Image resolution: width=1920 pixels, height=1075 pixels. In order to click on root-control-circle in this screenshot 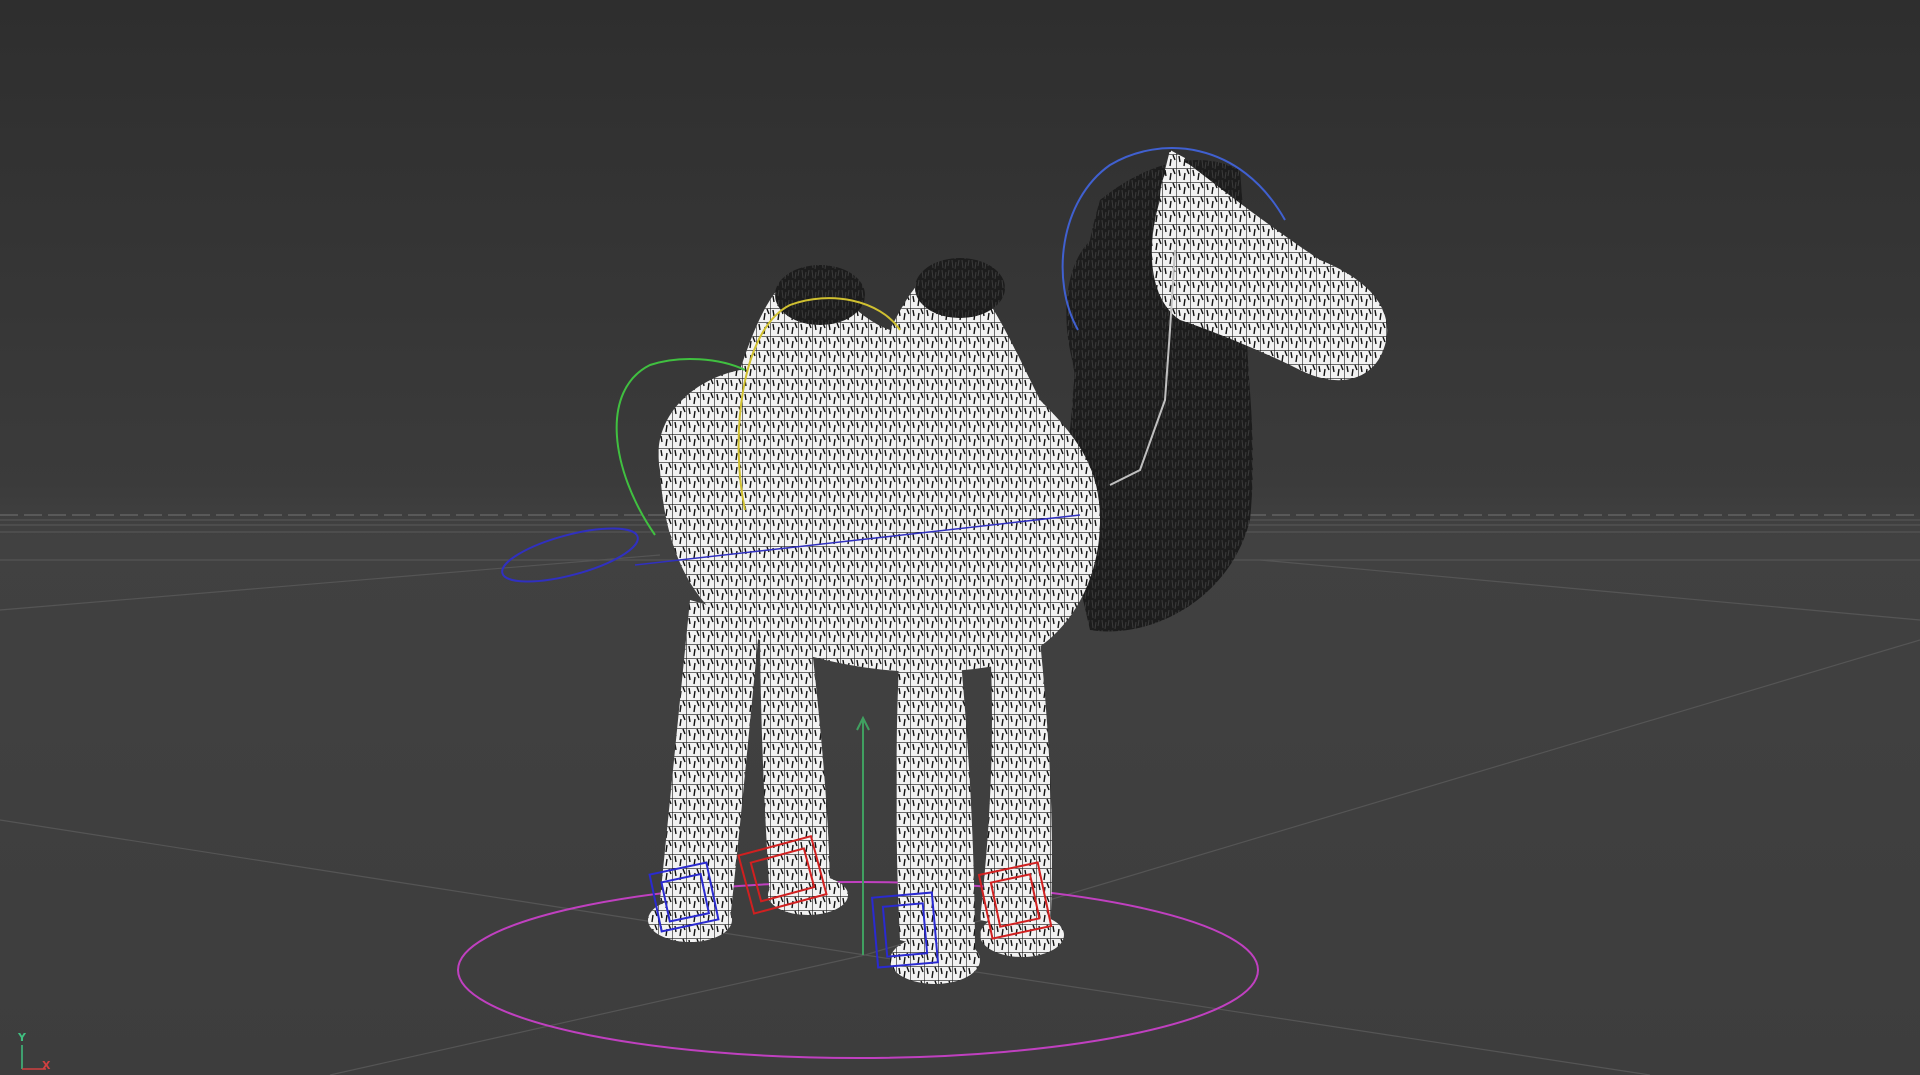, I will do `click(858, 970)`.